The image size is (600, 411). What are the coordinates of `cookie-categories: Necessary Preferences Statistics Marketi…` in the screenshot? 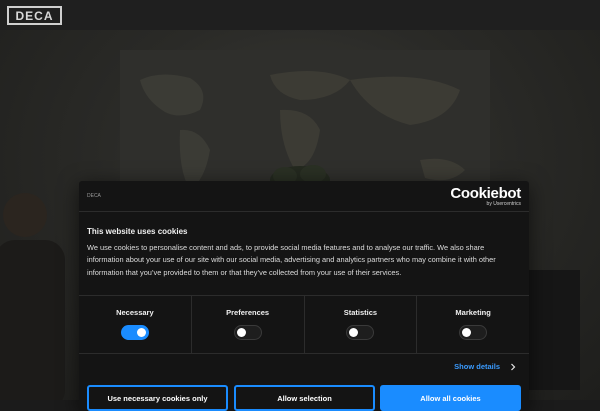 It's located at (304, 324).